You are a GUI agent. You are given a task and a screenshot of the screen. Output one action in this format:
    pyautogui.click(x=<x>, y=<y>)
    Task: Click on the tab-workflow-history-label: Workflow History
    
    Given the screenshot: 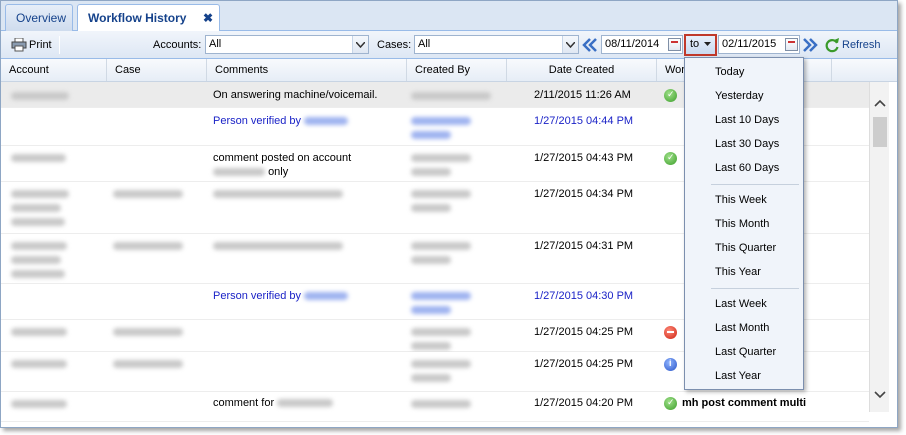 What is the action you would take?
    pyautogui.click(x=137, y=18)
    